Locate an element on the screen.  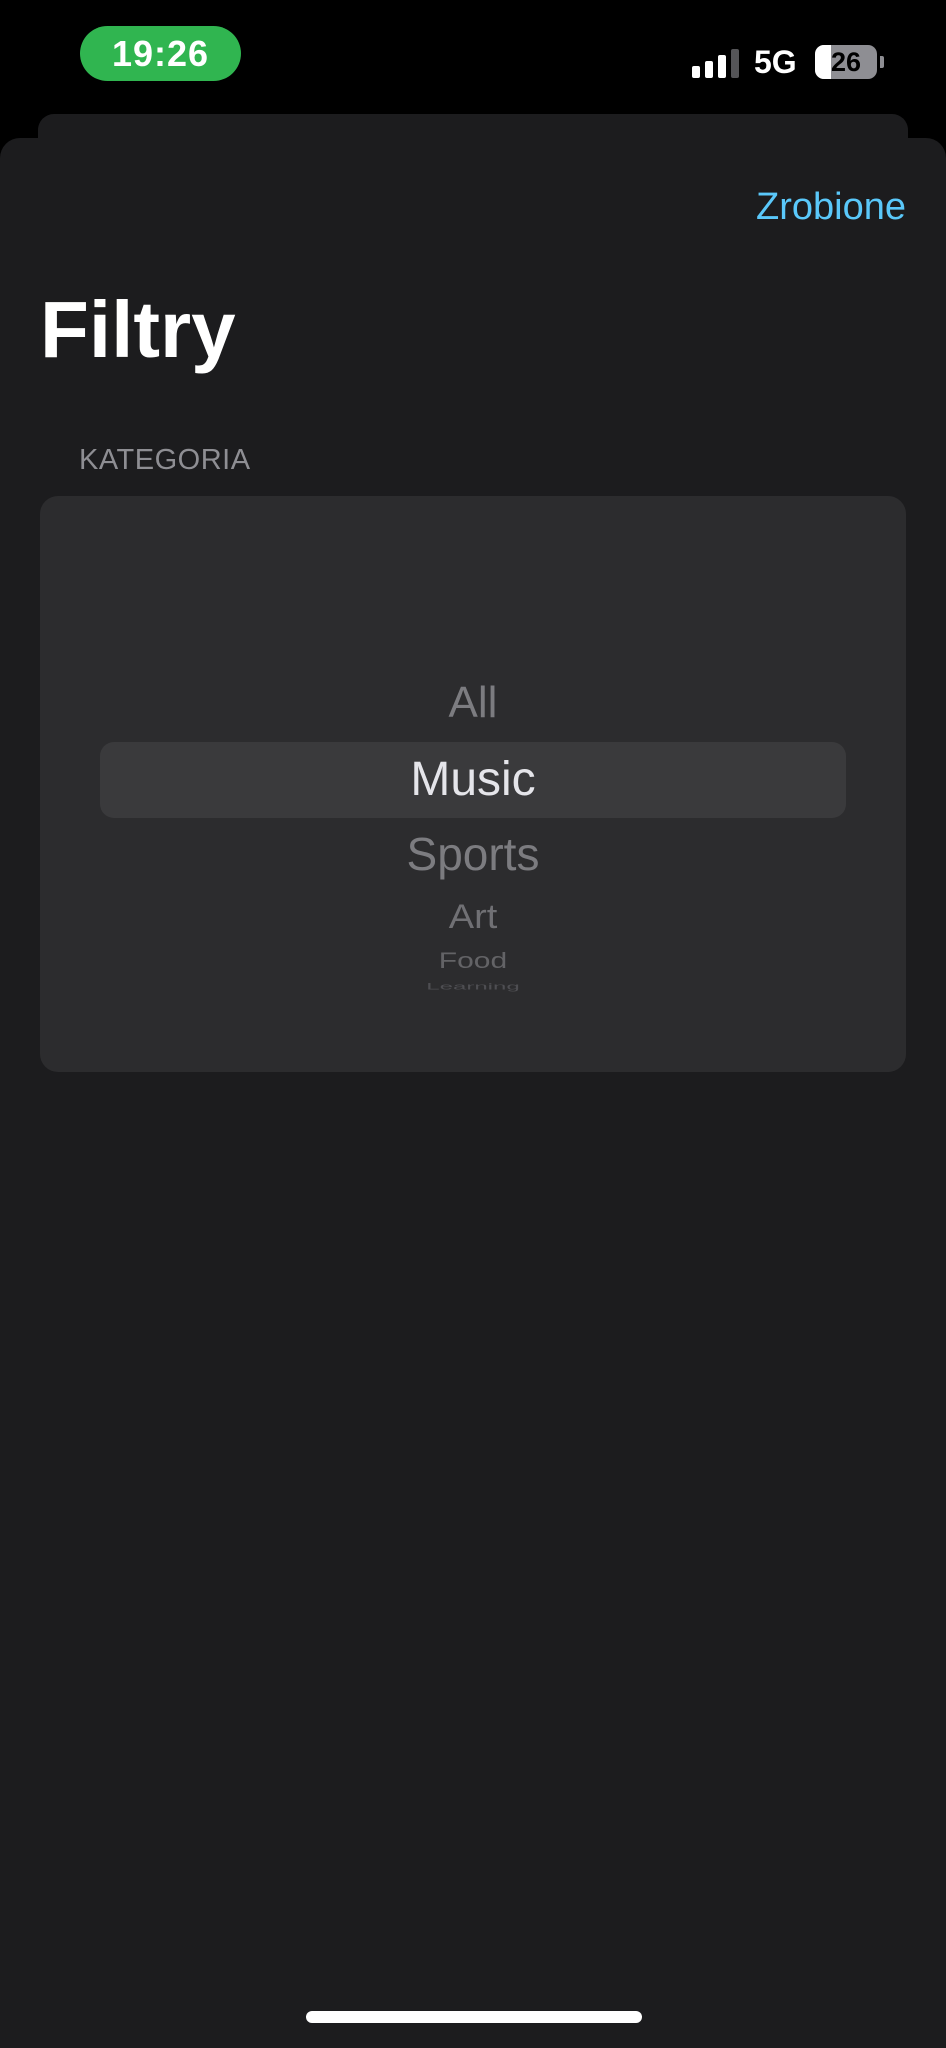
status-time-pill: 19:26 is located at coordinates (160, 53).